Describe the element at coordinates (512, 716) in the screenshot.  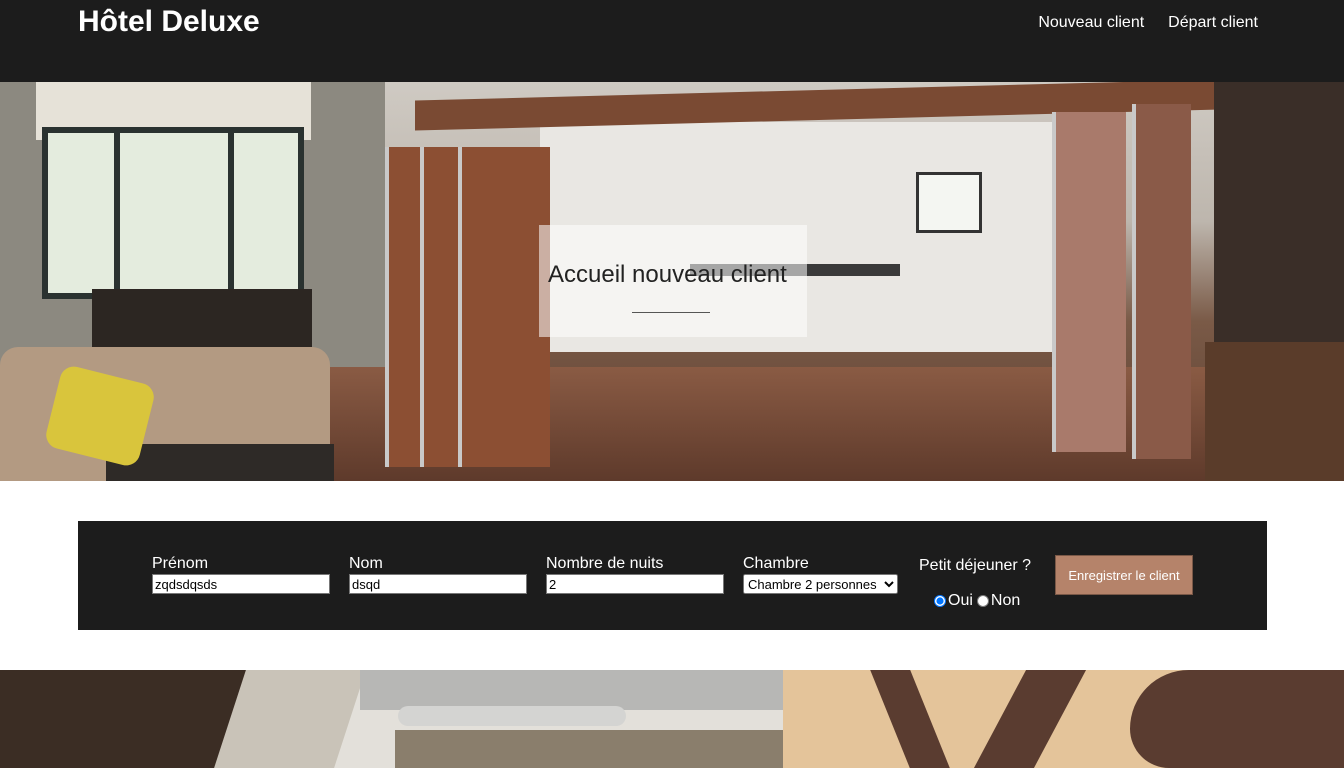
I see `bottom-banner-duct` at that location.